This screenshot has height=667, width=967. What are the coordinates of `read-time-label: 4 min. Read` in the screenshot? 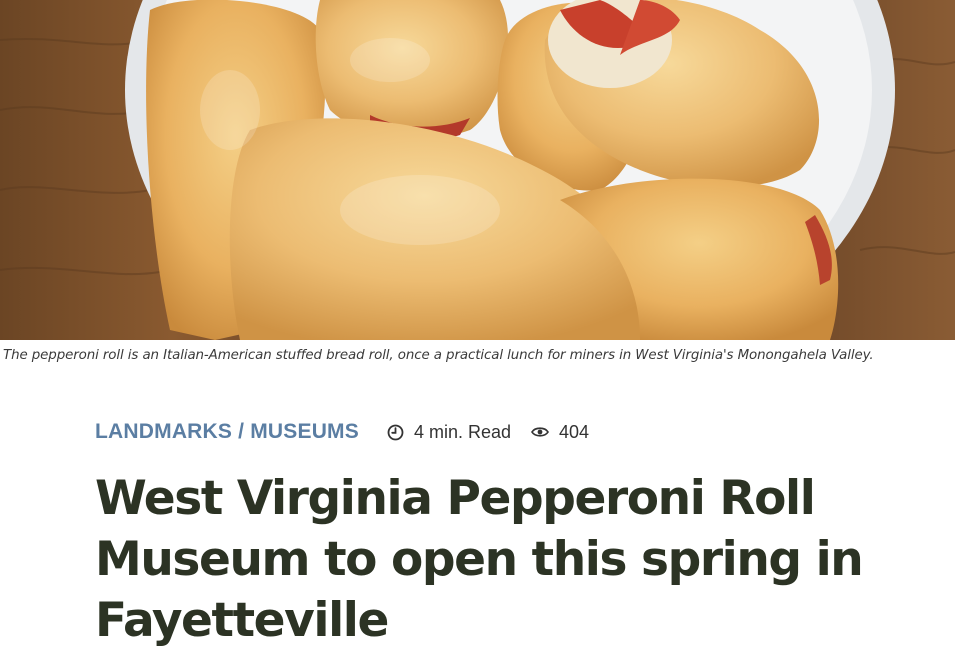 It's located at (462, 431).